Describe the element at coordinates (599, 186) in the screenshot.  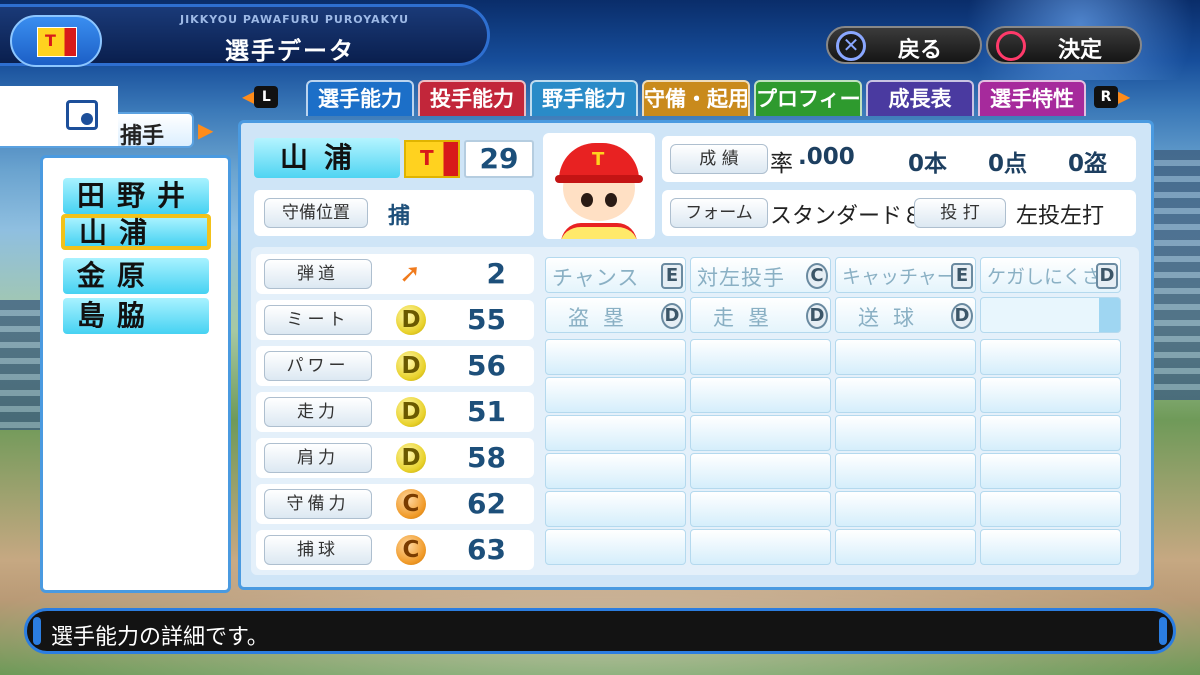
I see `player-avatar: T` at that location.